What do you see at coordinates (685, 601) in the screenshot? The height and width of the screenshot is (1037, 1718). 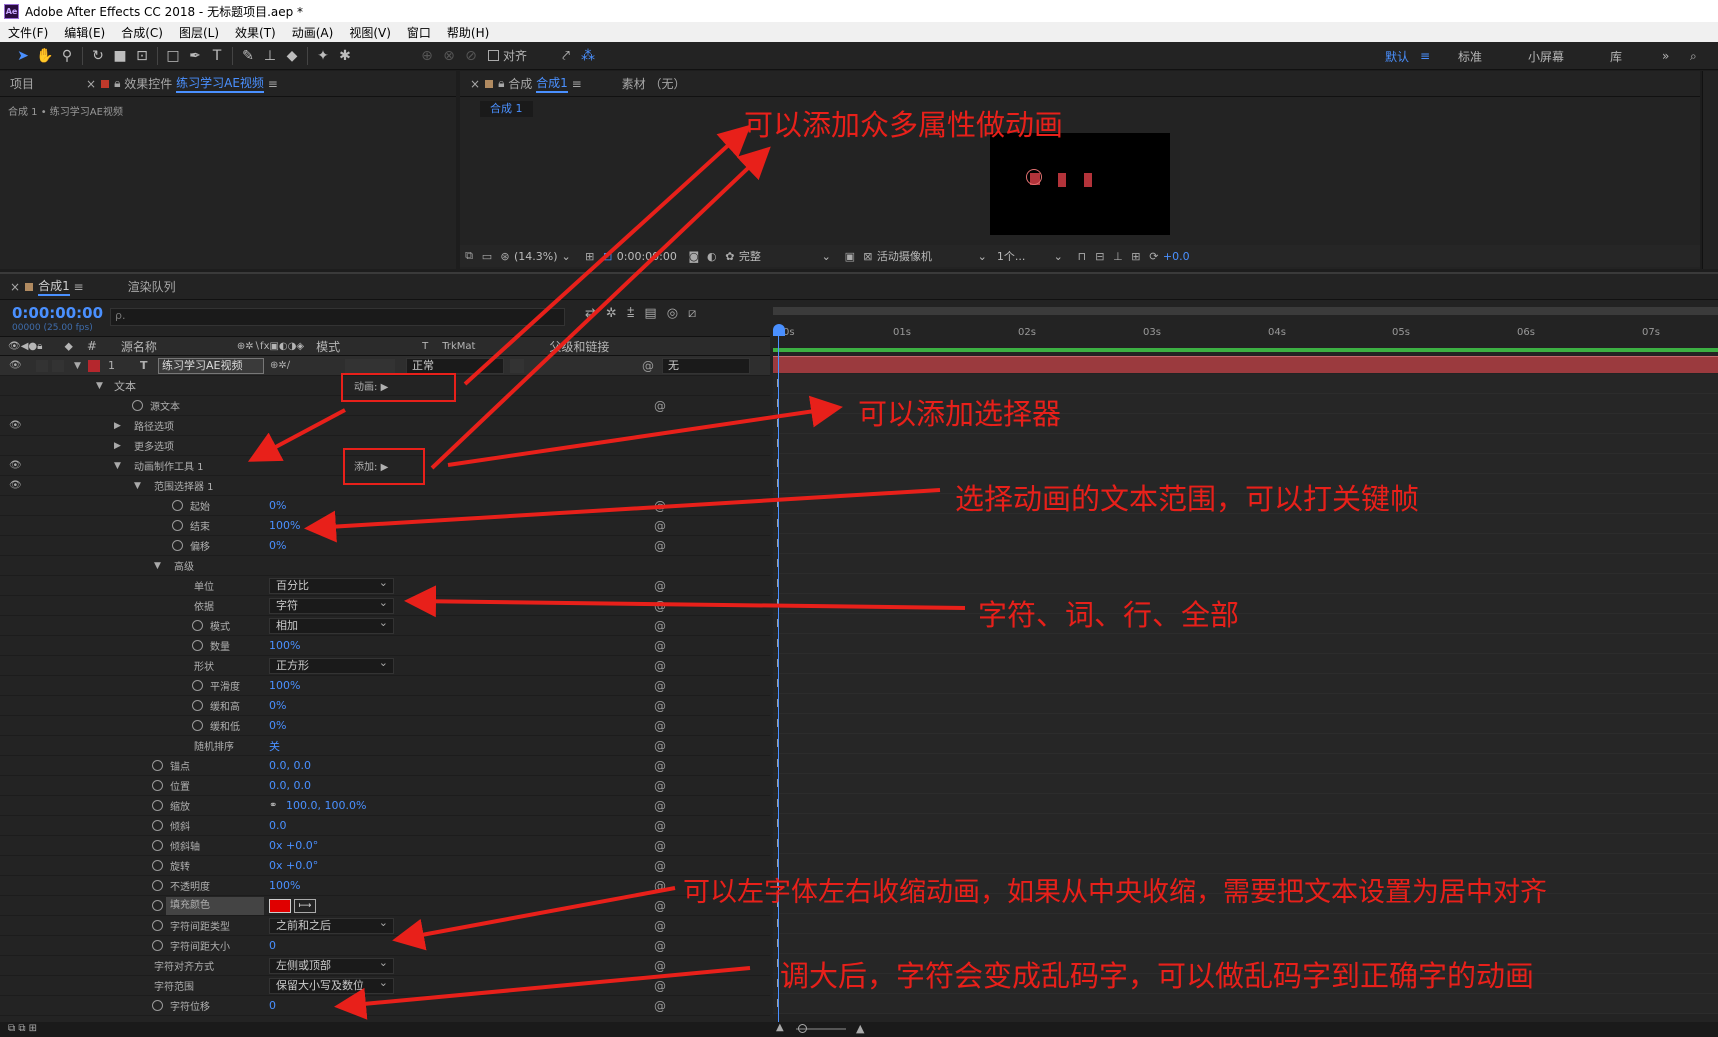 I see `arrow-to-based-on` at bounding box center [685, 601].